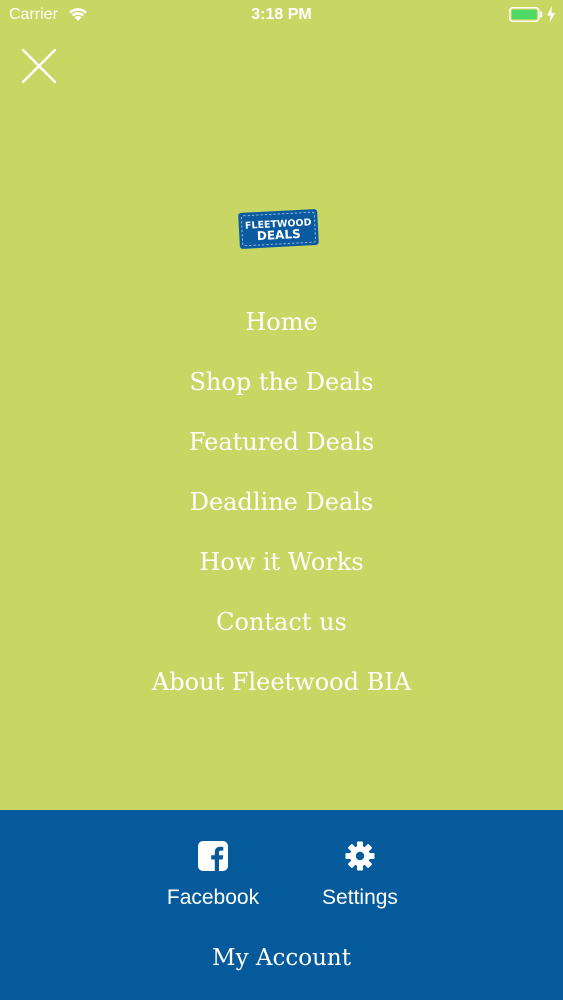 Image resolution: width=563 pixels, height=1000 pixels. Describe the element at coordinates (360, 856) in the screenshot. I see `gear-icon` at that location.